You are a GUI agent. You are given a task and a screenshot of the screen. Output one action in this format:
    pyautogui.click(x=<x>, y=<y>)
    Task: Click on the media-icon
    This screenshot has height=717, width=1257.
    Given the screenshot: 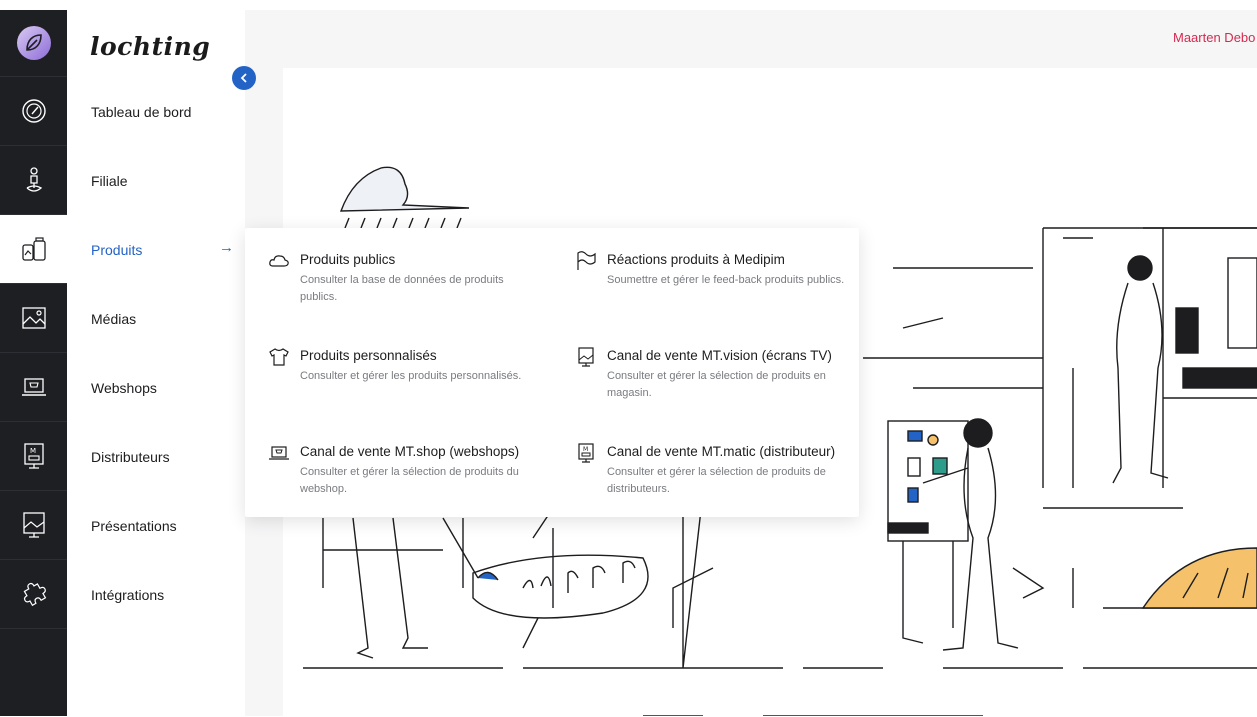 What is the action you would take?
    pyautogui.click(x=33, y=318)
    